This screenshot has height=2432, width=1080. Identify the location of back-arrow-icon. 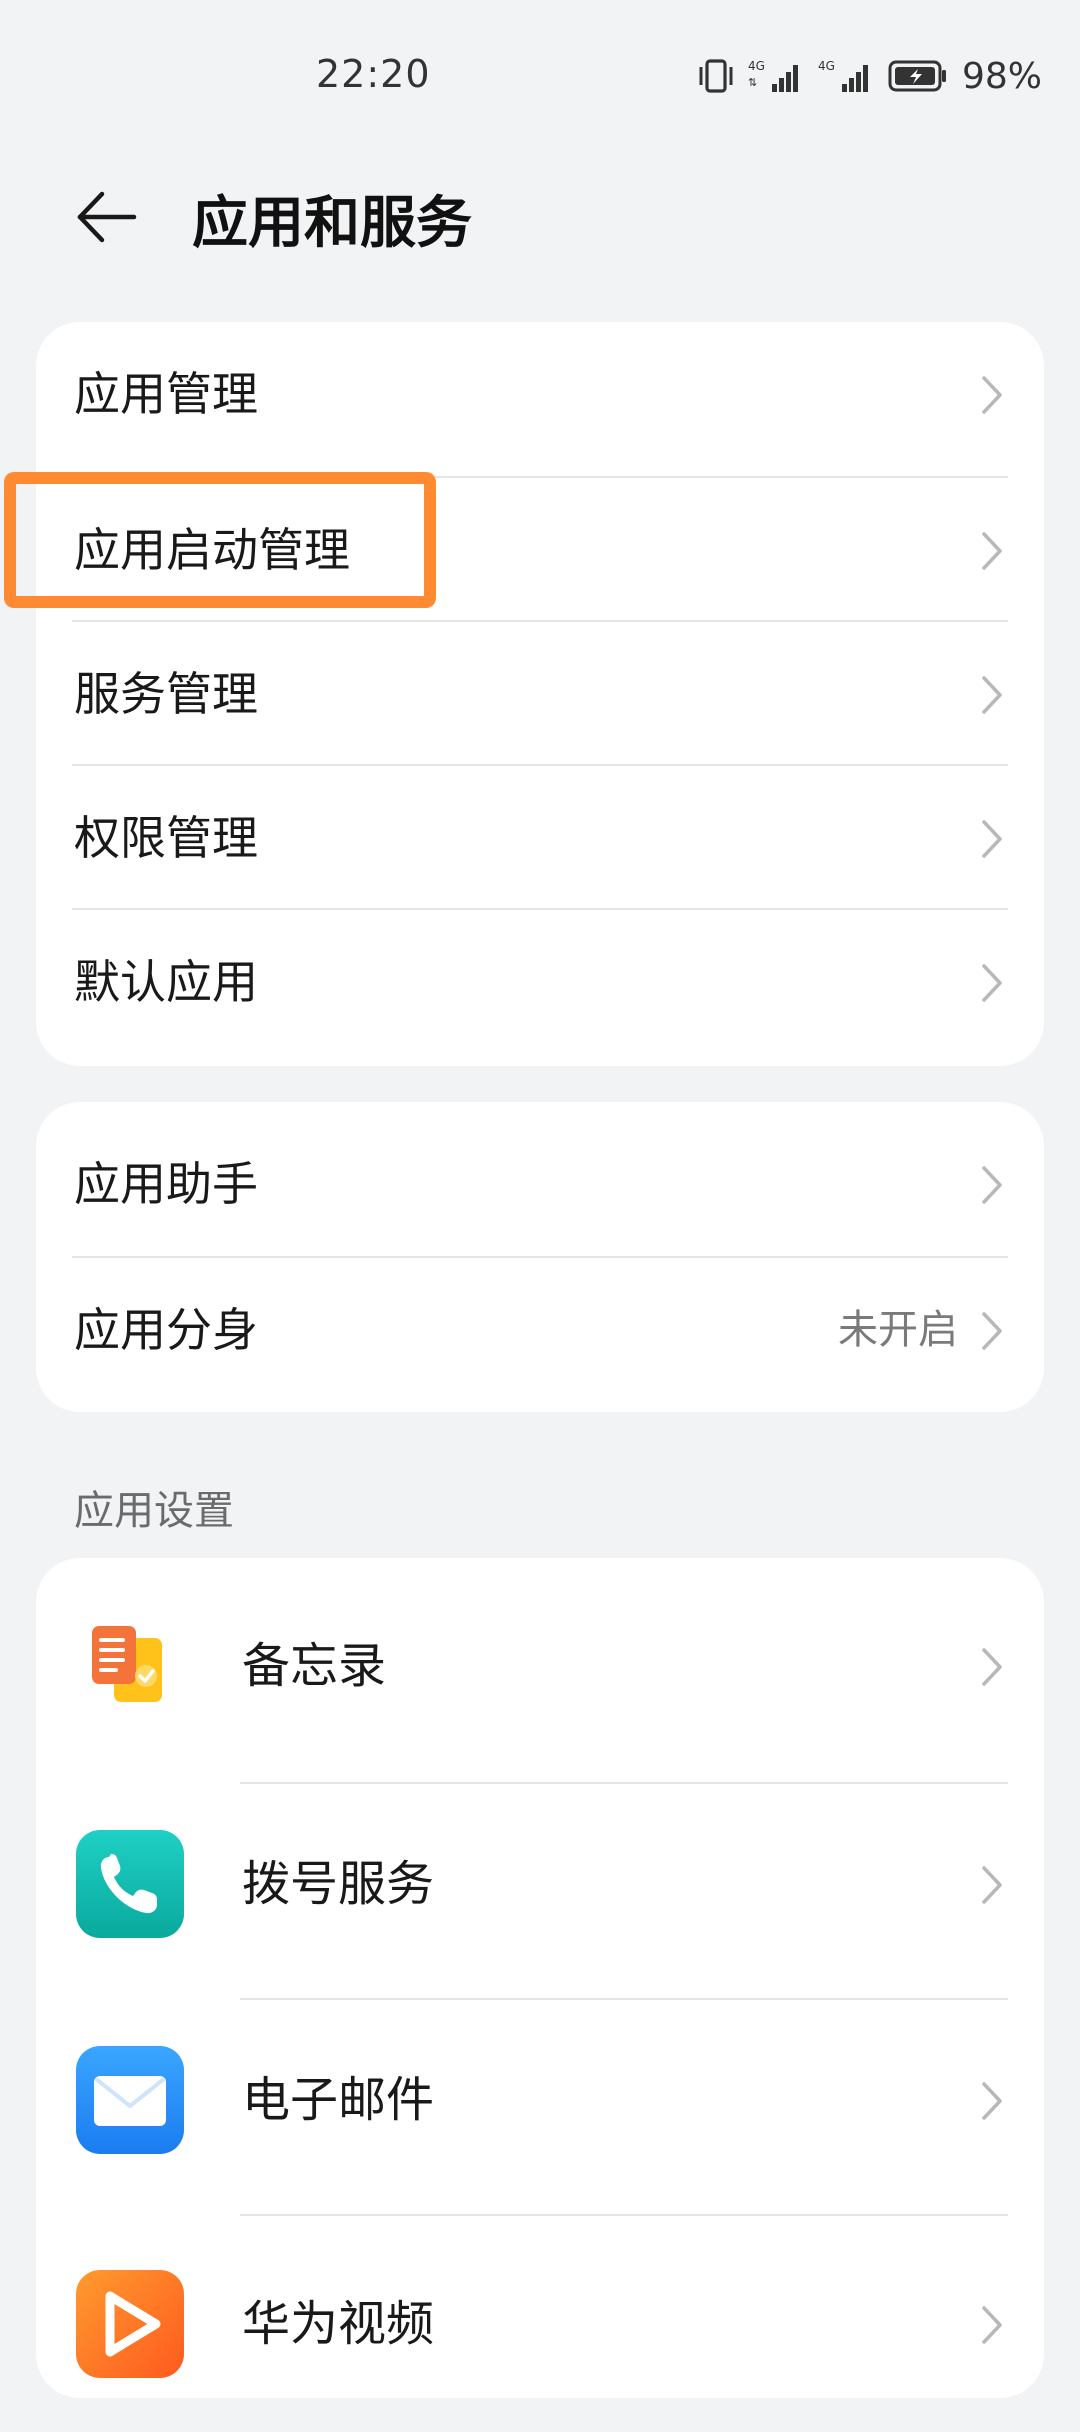
(107, 217).